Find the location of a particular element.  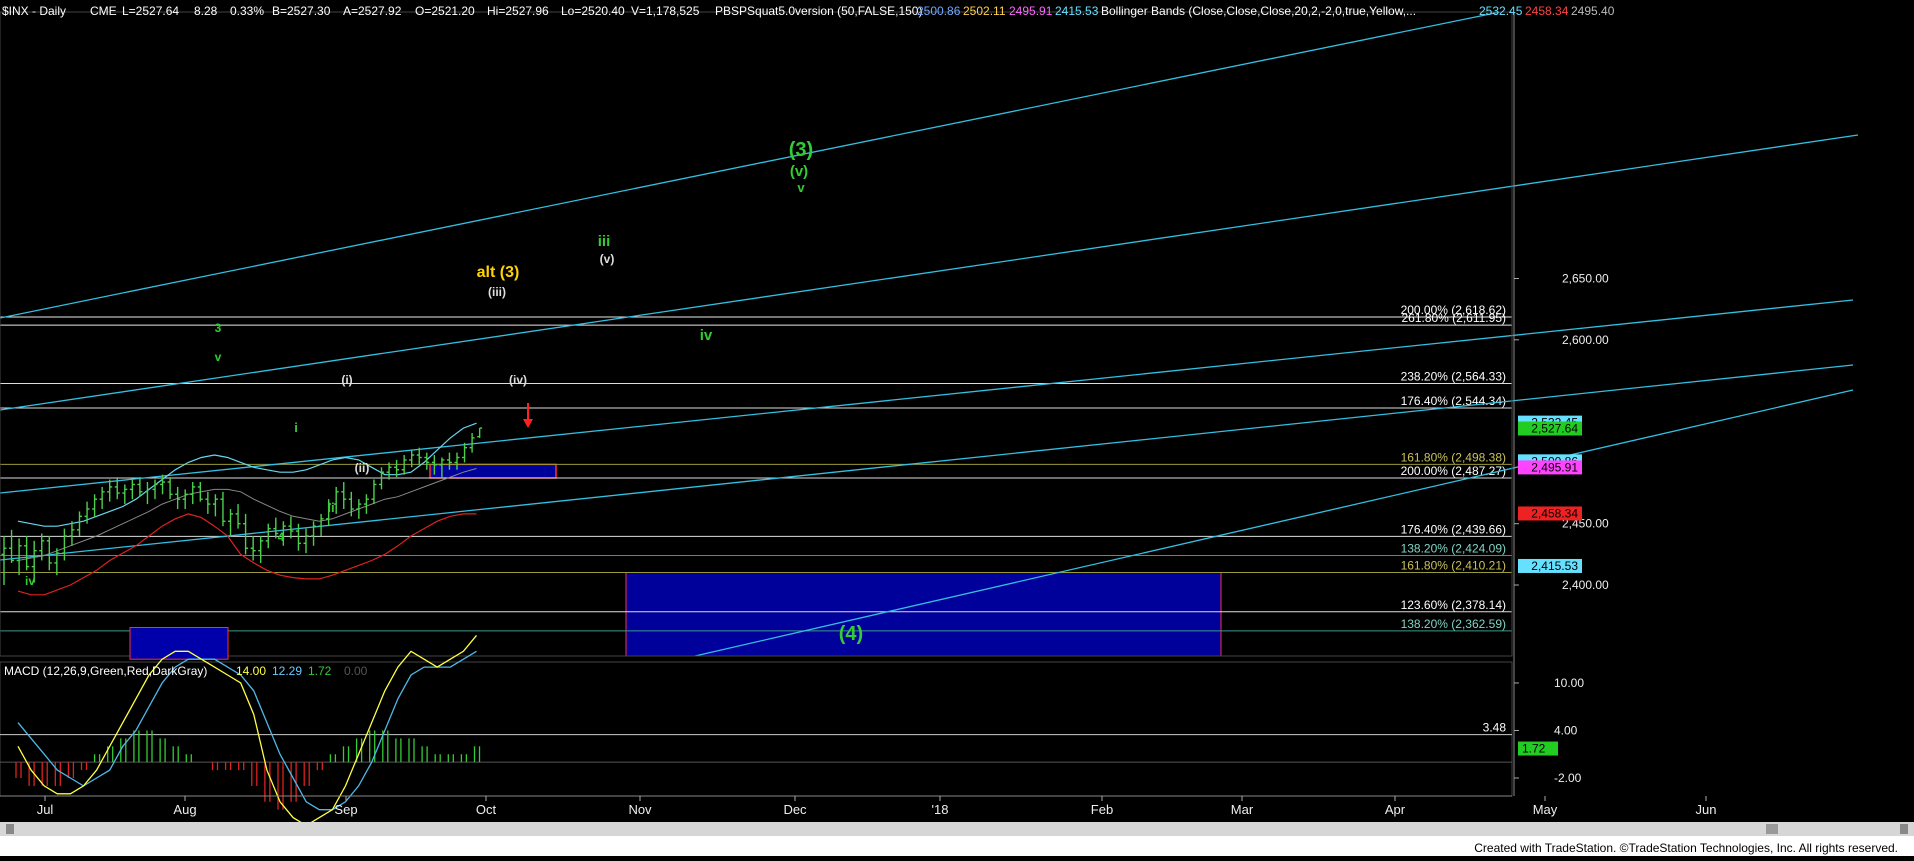

fib-label: 138.20% (2,424.09) is located at coordinates (1453, 548).